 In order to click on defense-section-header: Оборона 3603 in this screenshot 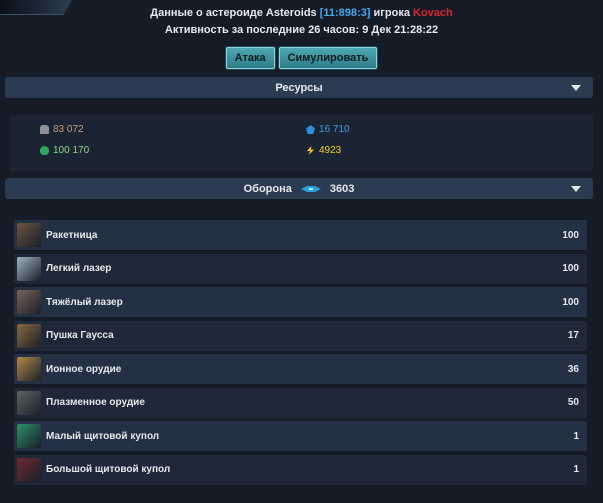, I will do `click(299, 188)`.